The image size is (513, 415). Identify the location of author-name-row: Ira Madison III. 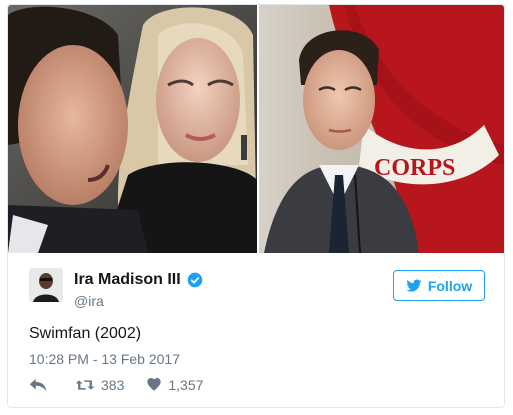
(138, 280).